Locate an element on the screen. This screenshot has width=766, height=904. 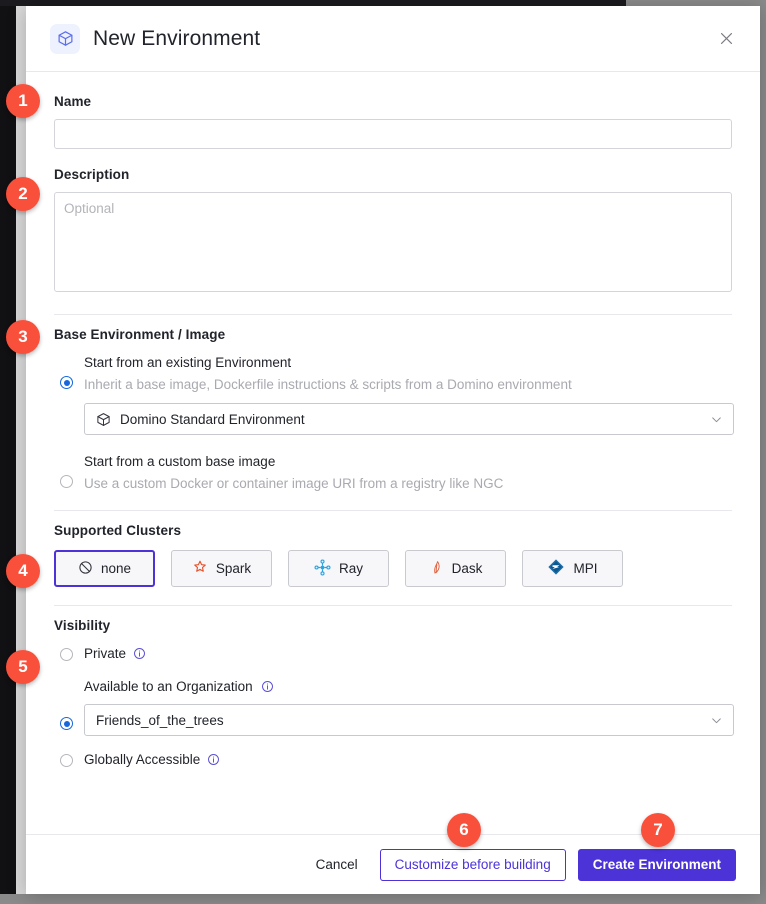
background-right-edge is located at coordinates (763, 452).